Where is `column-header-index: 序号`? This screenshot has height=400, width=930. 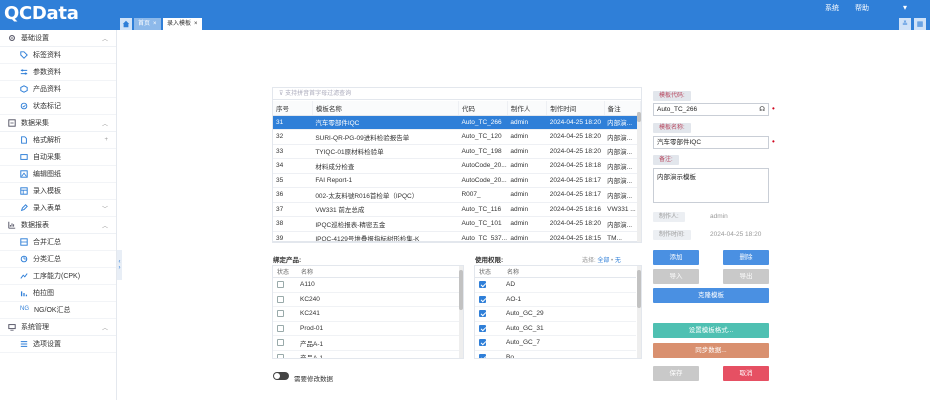
column-header-index: 序号 is located at coordinates (293, 108).